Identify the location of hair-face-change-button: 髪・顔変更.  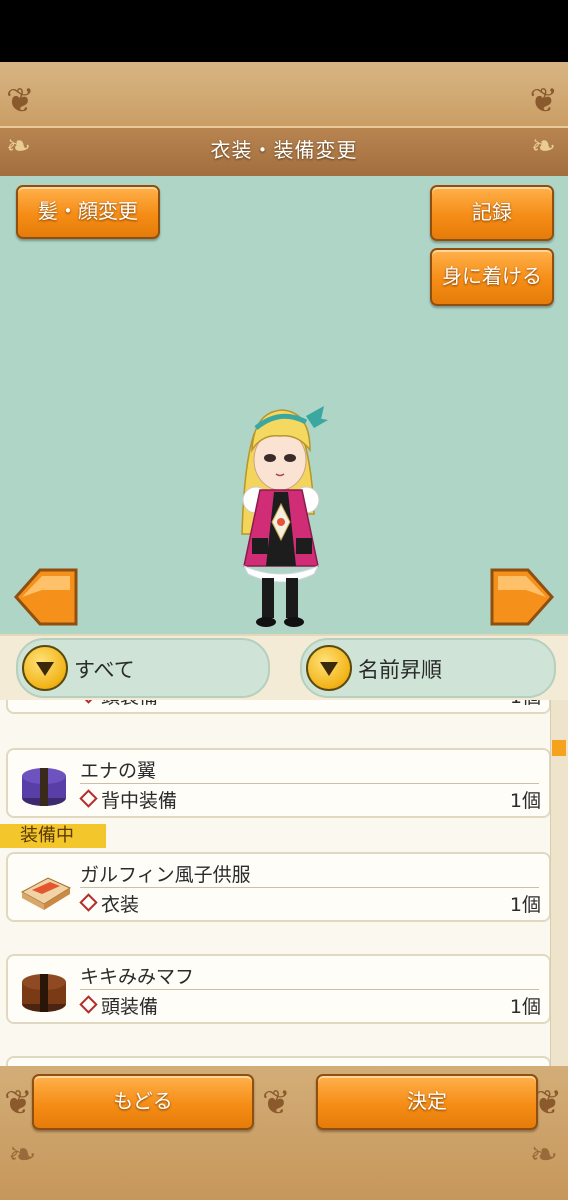
(88, 212).